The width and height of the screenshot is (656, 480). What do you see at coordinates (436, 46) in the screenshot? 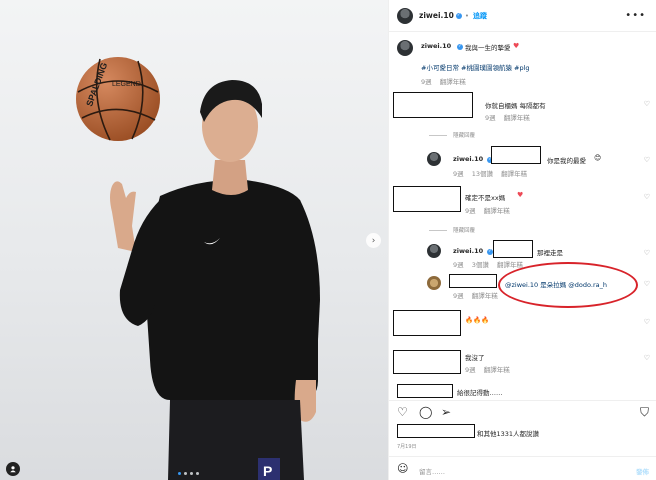
I see `caption-username: ziwei.10` at bounding box center [436, 46].